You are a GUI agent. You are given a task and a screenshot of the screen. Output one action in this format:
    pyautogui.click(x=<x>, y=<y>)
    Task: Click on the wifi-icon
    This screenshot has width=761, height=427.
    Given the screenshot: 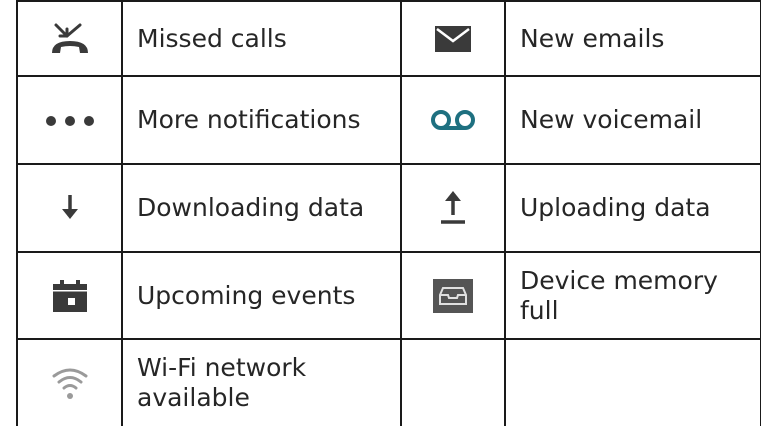 What is the action you would take?
    pyautogui.click(x=70, y=383)
    